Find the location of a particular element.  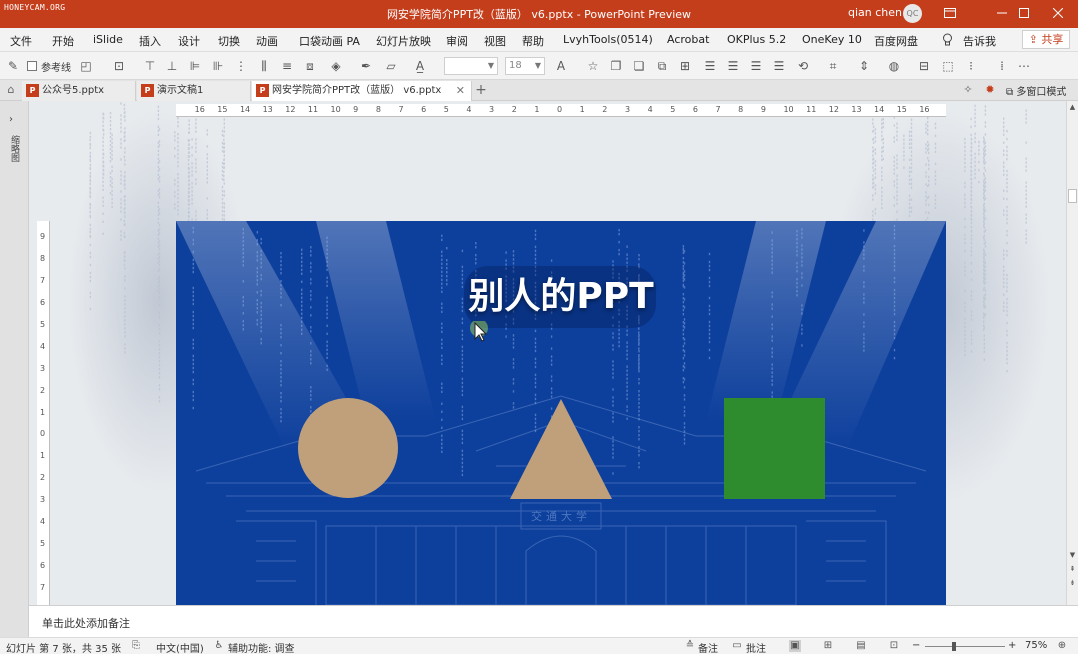

zoom-level: 75% is located at coordinates (1036, 645).